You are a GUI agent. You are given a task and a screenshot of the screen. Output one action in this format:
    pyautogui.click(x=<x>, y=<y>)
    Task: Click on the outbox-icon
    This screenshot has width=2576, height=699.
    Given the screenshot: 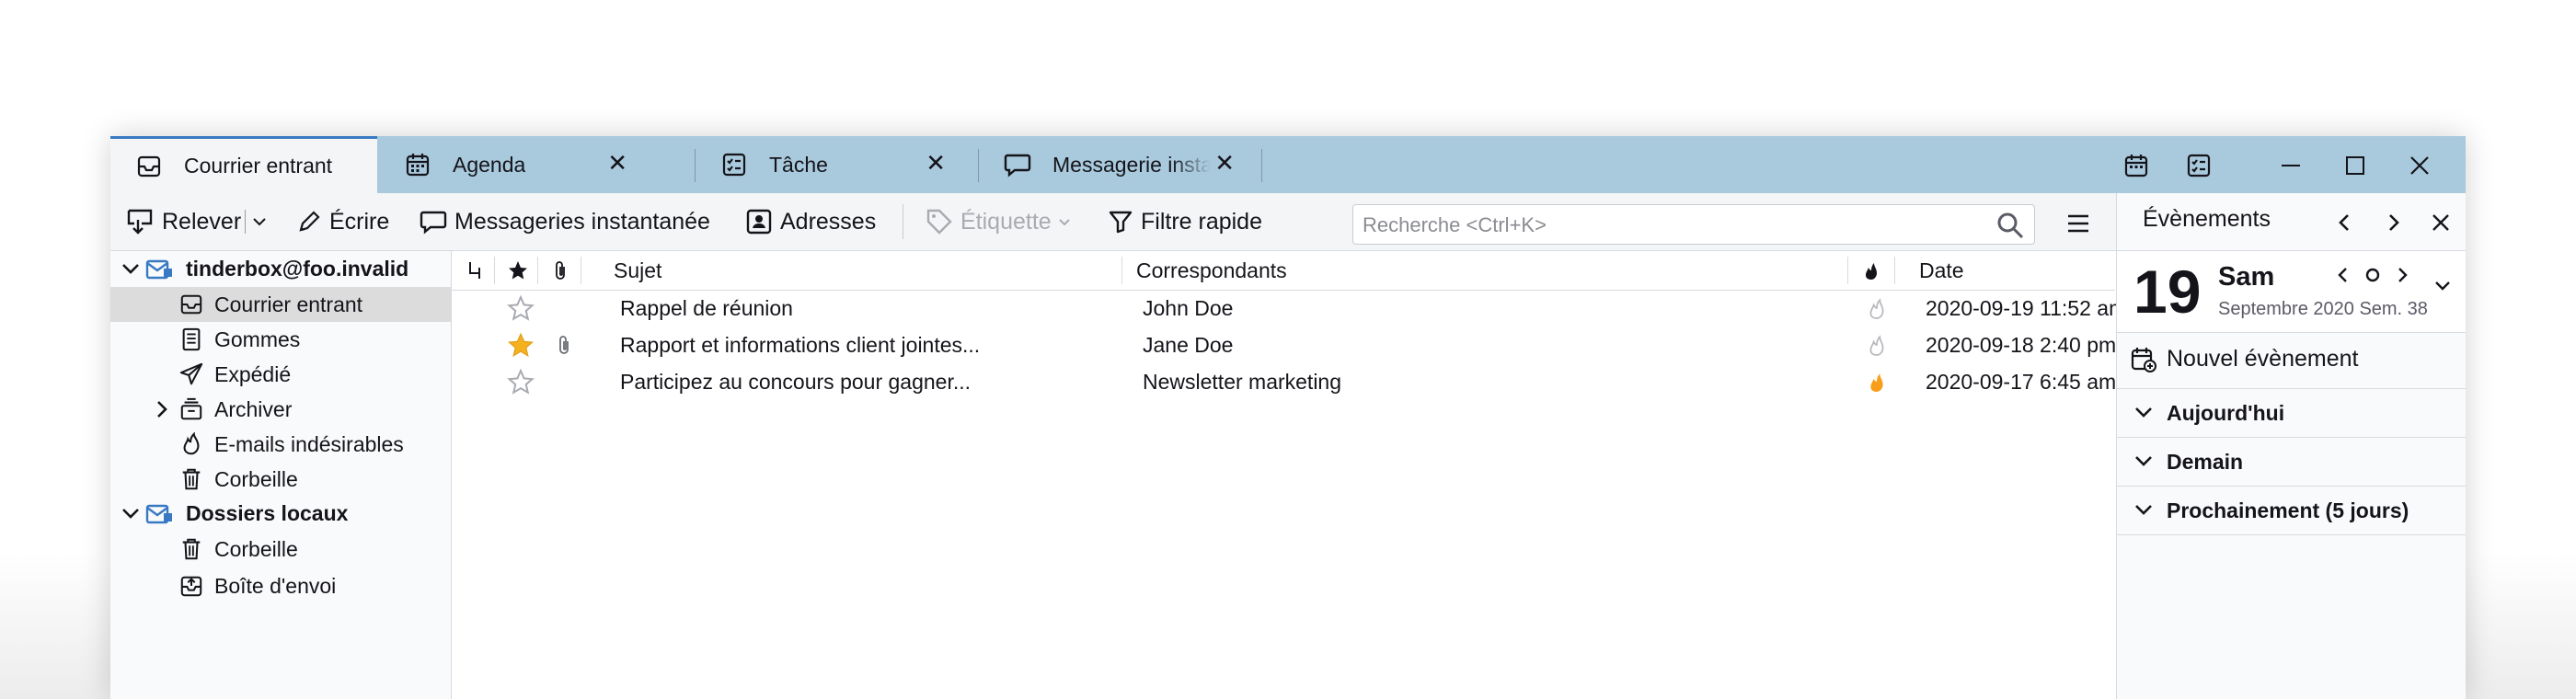 What is the action you would take?
    pyautogui.click(x=191, y=586)
    